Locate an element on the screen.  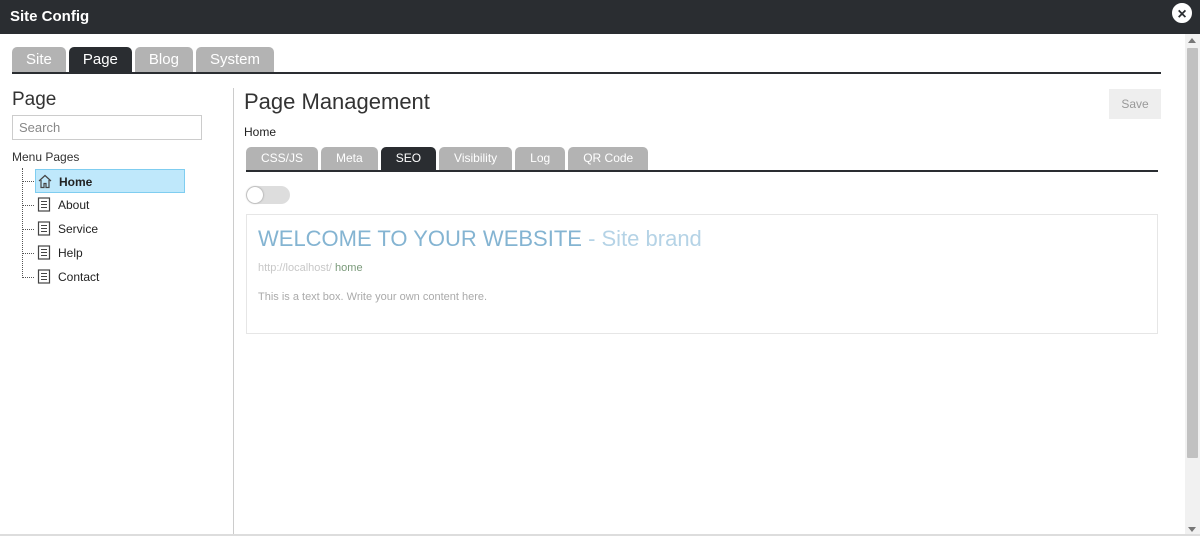
seo-toggle is located at coordinates (268, 195).